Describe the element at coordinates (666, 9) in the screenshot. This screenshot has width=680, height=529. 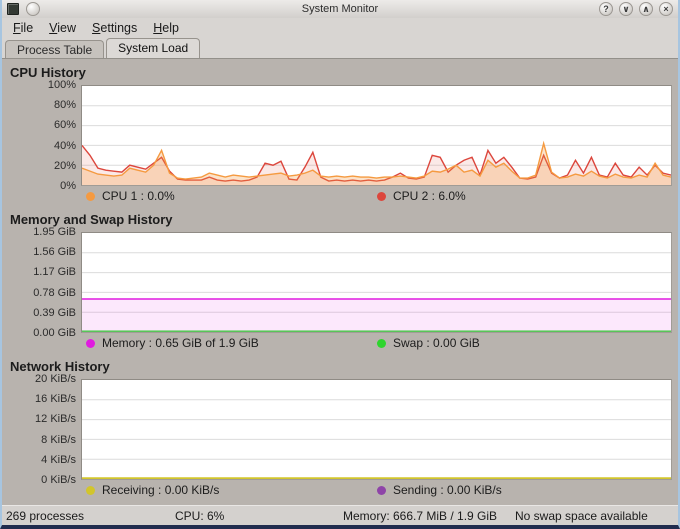
I see `close-button: ×` at that location.